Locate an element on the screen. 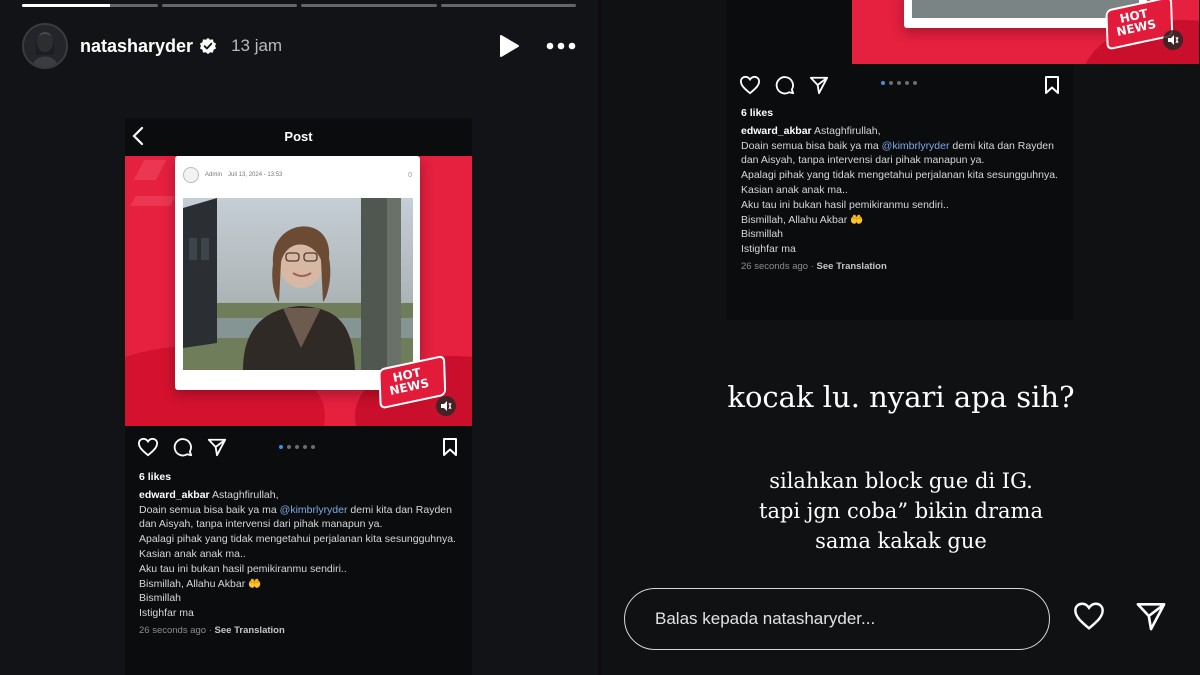 The image size is (1200, 675). post-topbar: Post is located at coordinates (298, 137).